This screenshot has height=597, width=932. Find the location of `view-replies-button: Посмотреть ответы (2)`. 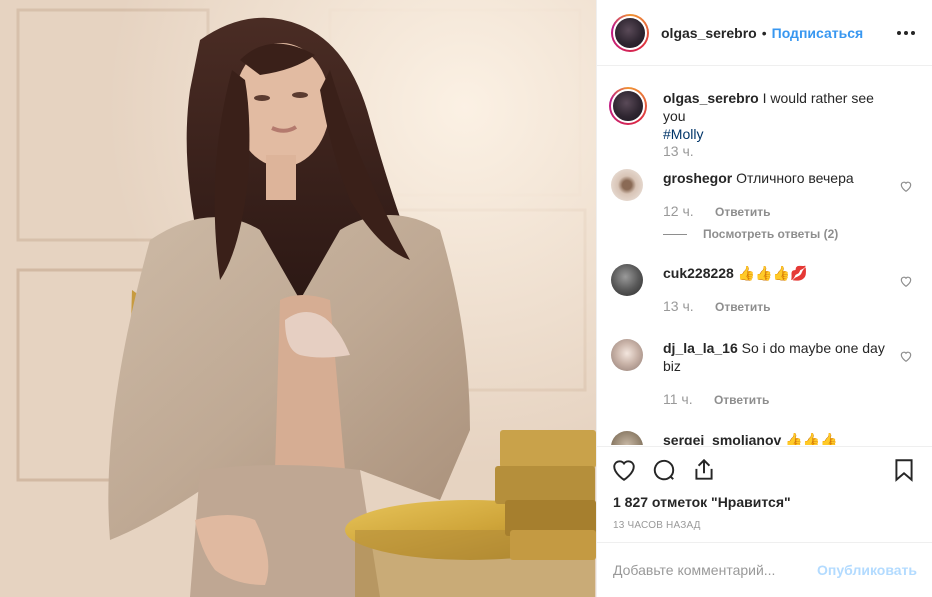

view-replies-button: Посмотреть ответы (2) is located at coordinates (750, 234).